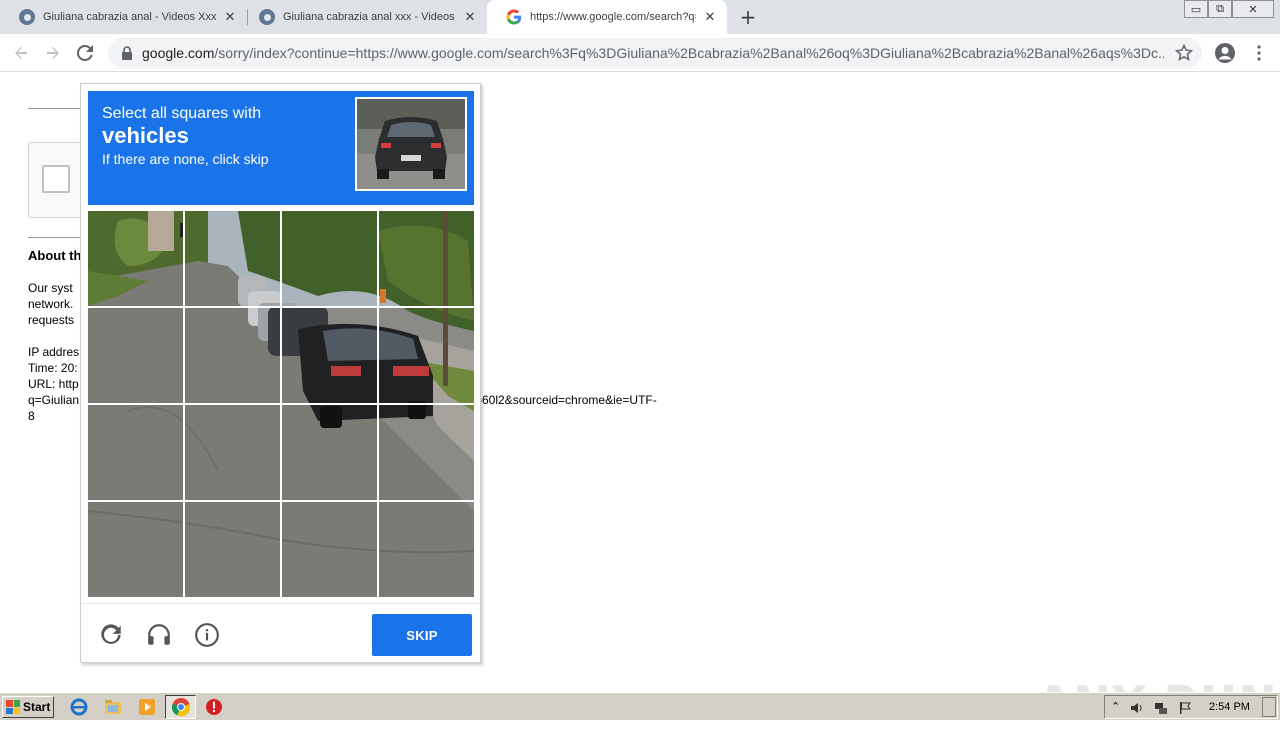 This screenshot has width=1280, height=730. I want to click on clock: 2:54 PM, so click(1229, 707).